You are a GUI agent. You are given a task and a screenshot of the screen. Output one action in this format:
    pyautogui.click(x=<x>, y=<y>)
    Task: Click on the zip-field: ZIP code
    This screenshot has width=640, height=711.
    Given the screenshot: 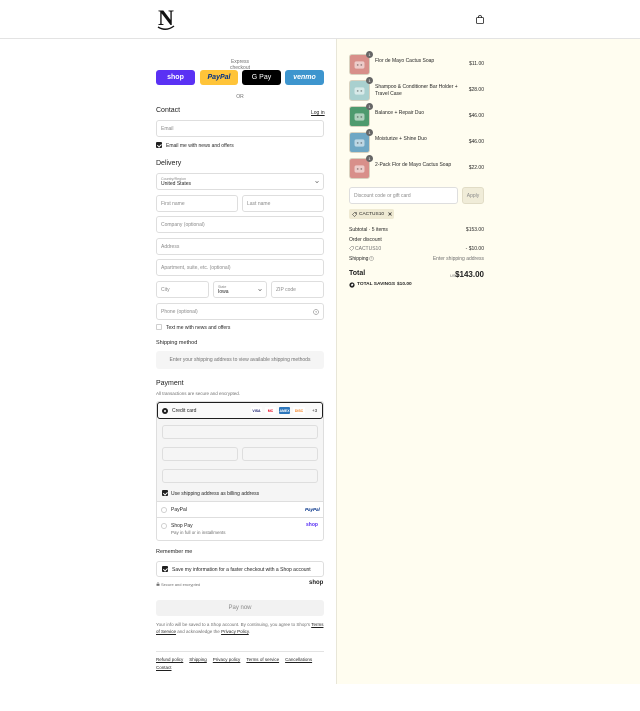 What is the action you would take?
    pyautogui.click(x=297, y=289)
    